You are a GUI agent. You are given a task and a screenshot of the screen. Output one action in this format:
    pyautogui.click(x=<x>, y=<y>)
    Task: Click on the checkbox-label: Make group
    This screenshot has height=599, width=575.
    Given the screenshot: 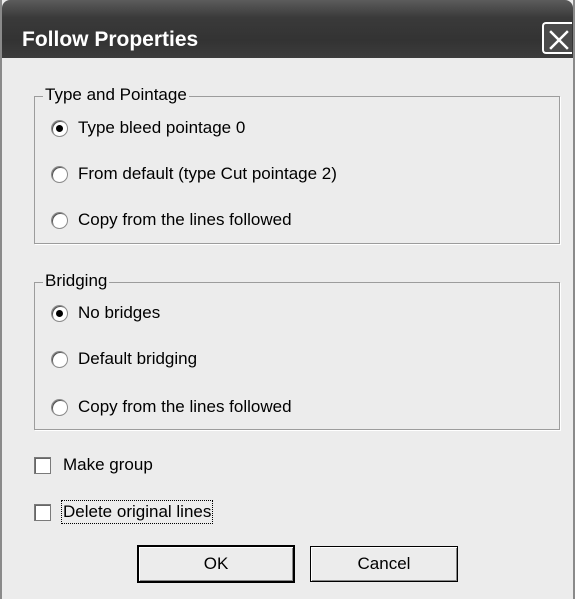 What is the action you would take?
    pyautogui.click(x=108, y=464)
    